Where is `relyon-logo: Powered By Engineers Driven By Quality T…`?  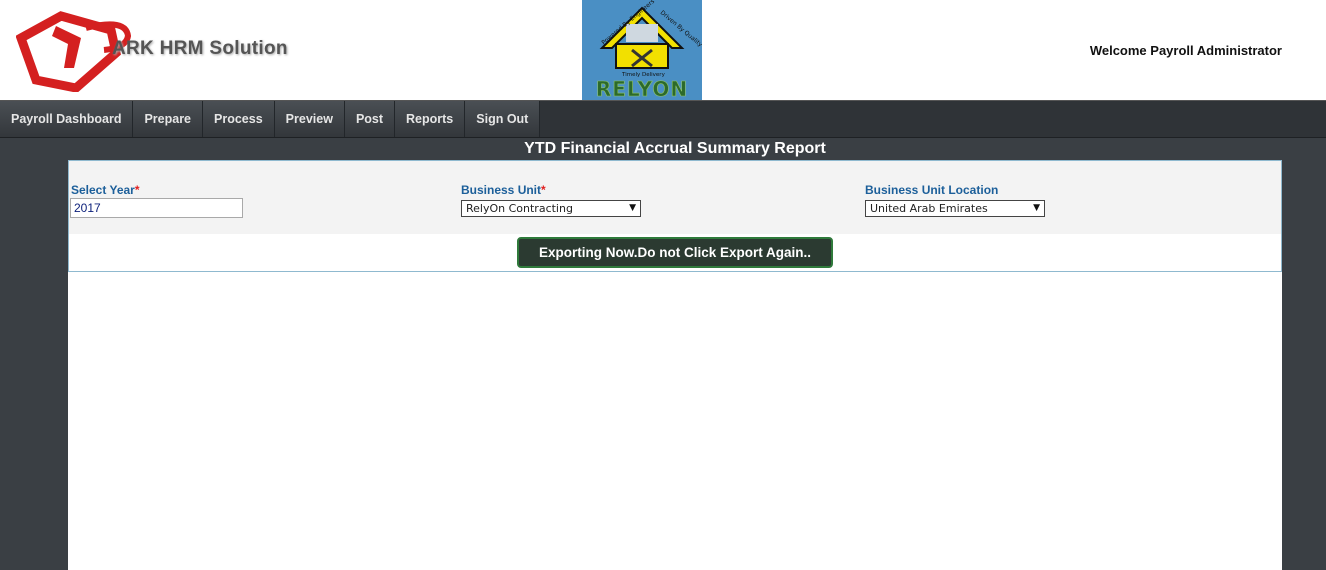
relyon-logo: Powered By Engineers Driven By Quality T… is located at coordinates (642, 50).